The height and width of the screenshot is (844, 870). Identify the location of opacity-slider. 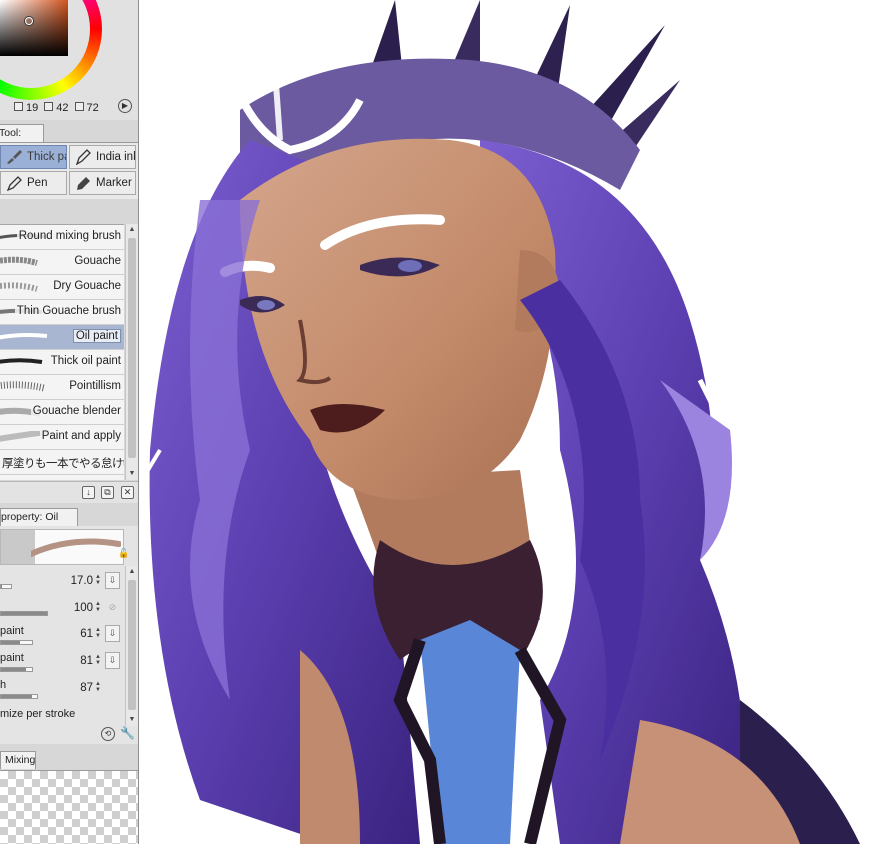
(24, 613).